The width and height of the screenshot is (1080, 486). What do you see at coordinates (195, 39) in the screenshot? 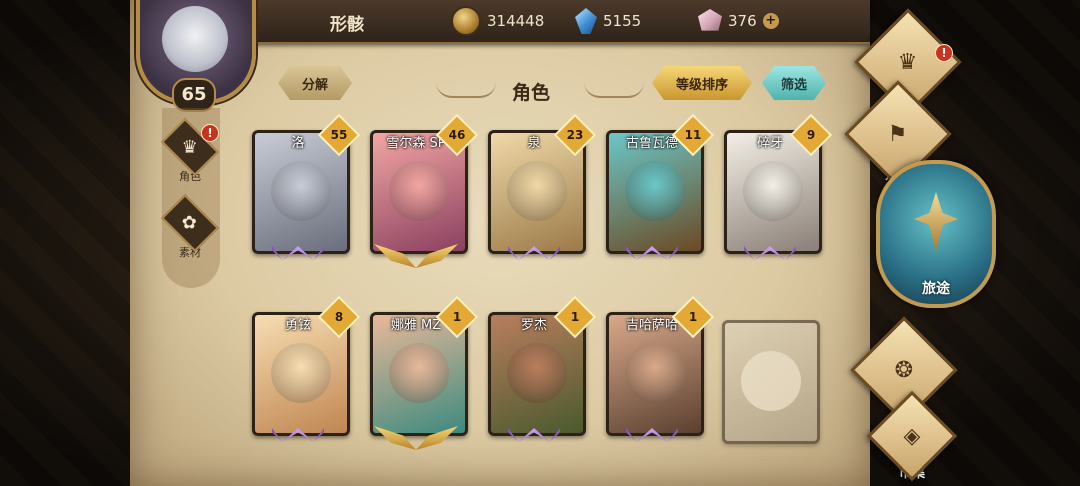
I see `avatar-wolf-portrait` at bounding box center [195, 39].